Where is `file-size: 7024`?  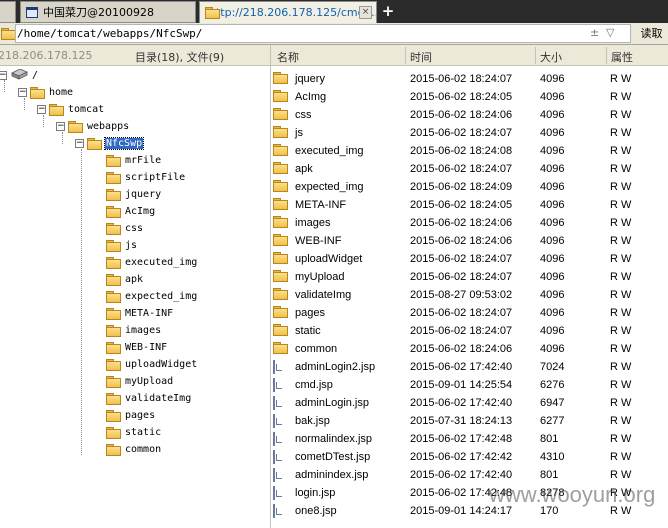 file-size: 7024 is located at coordinates (552, 367).